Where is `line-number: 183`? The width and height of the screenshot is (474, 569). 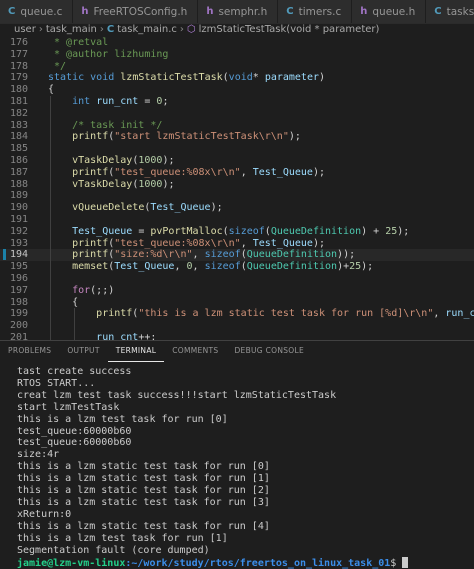
line-number: 183 is located at coordinates (14, 126).